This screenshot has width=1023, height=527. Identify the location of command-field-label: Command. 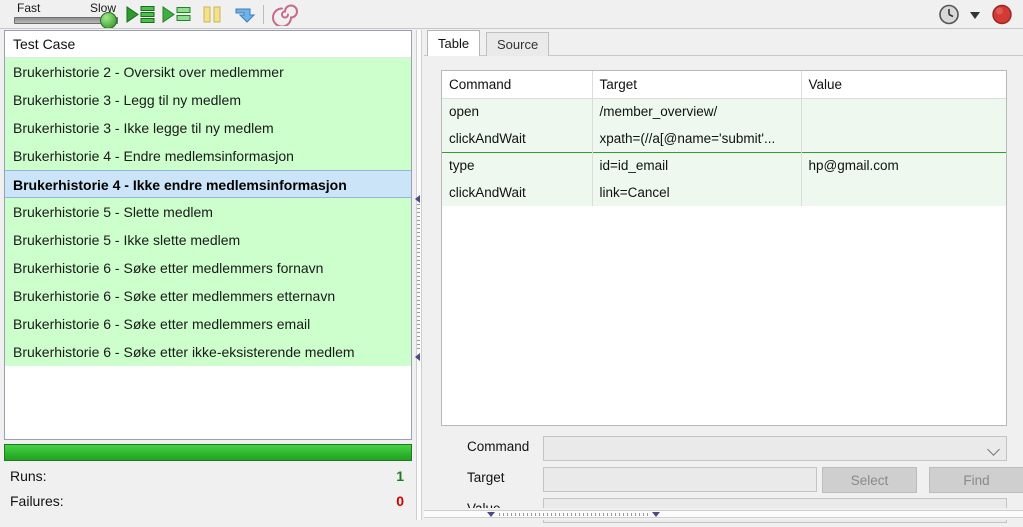
(498, 446).